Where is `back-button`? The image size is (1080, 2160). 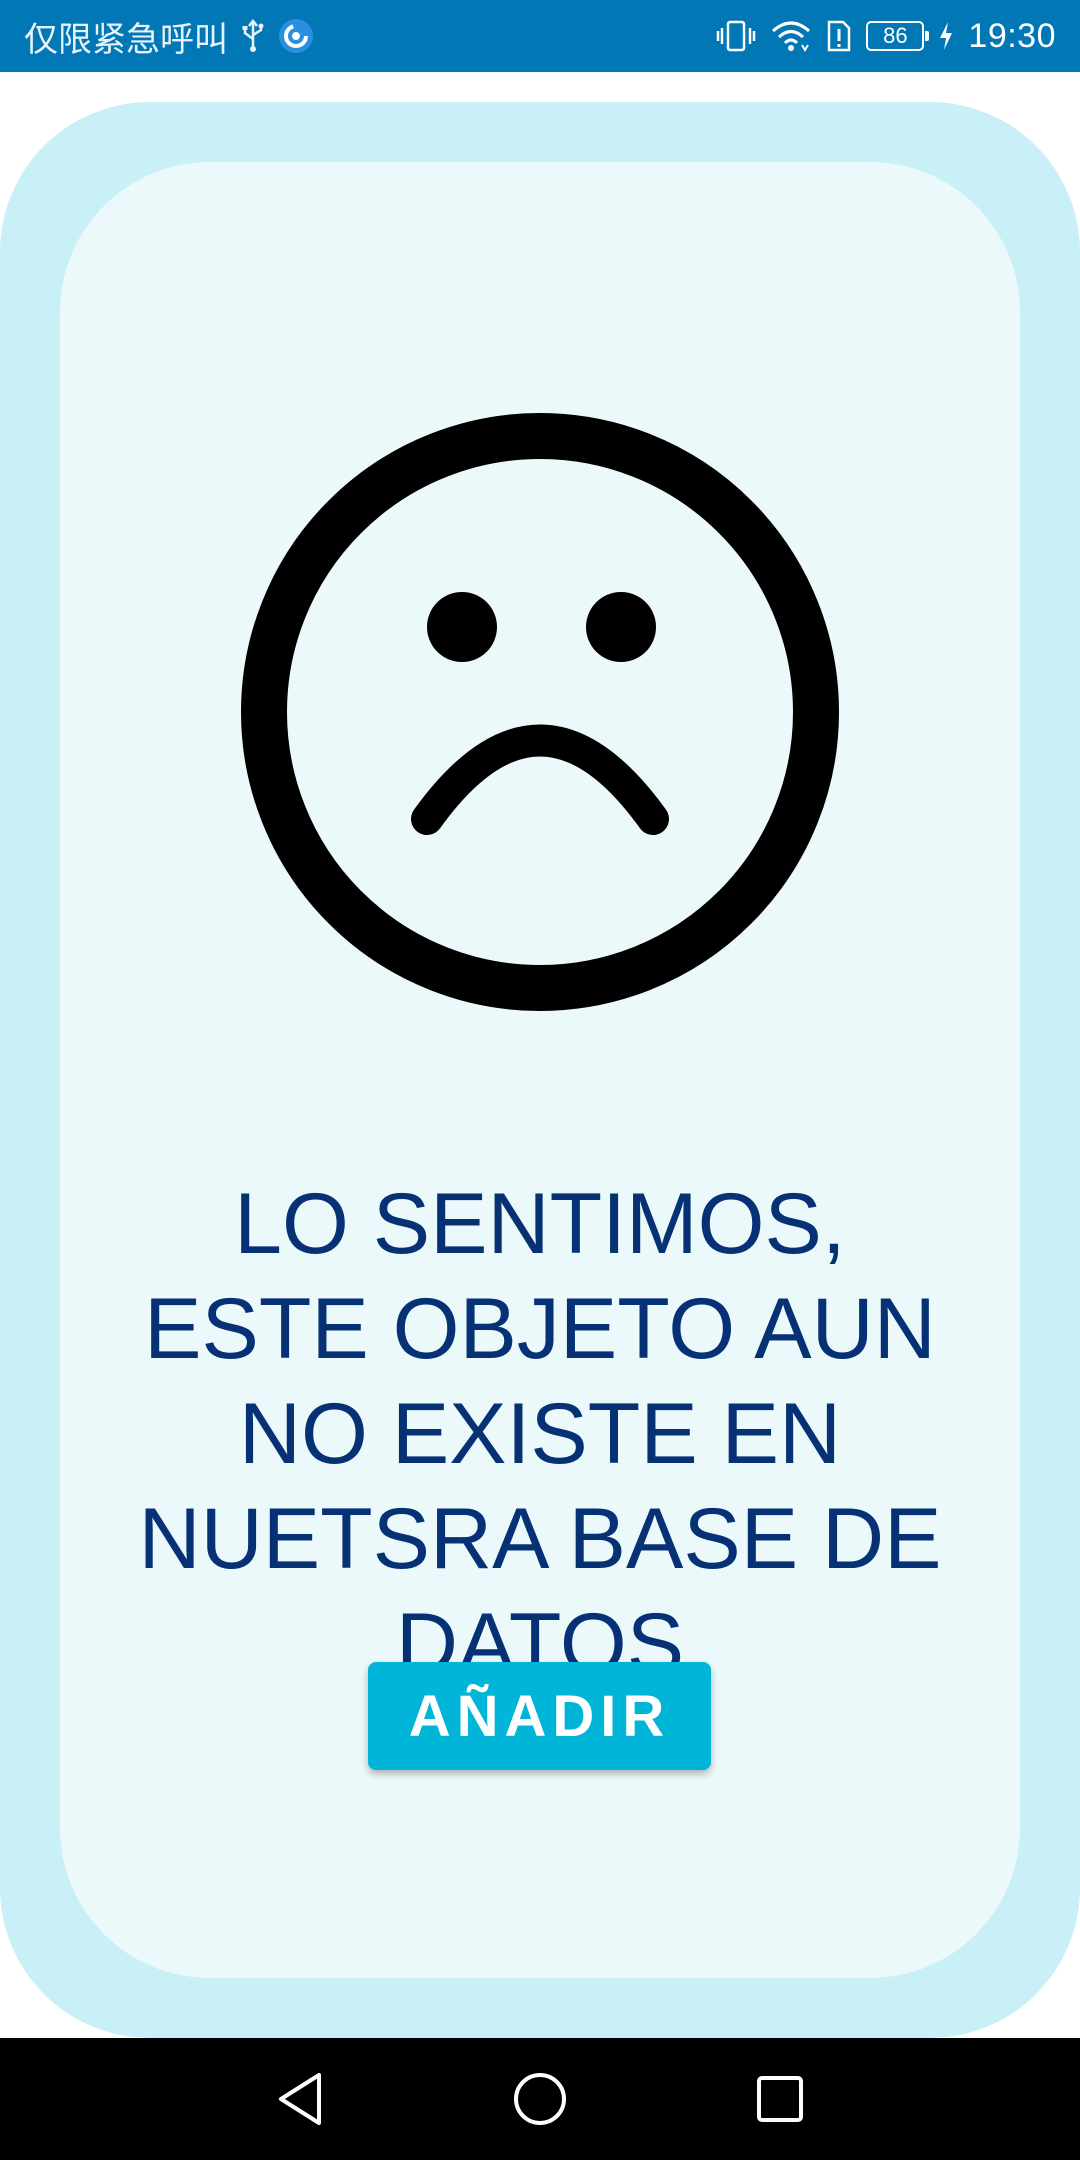 back-button is located at coordinates (300, 2099).